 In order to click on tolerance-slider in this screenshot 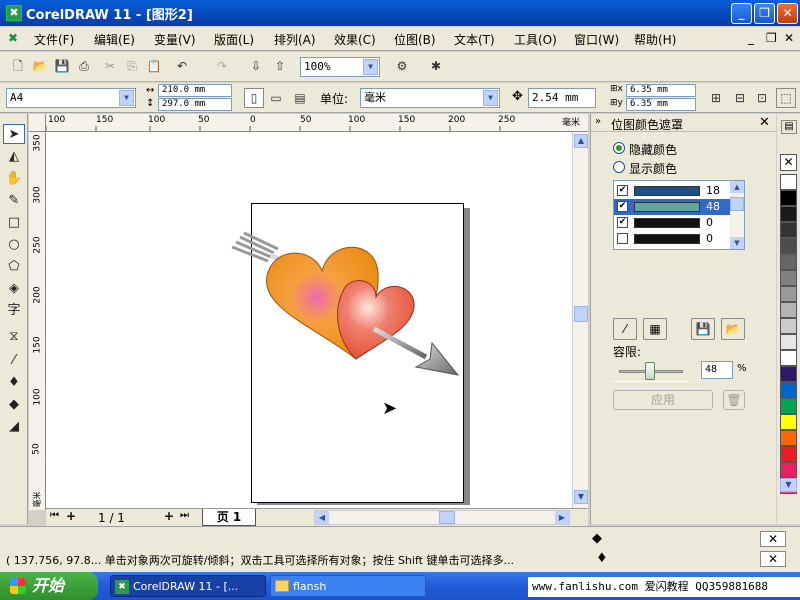, I will do `click(651, 371)`.